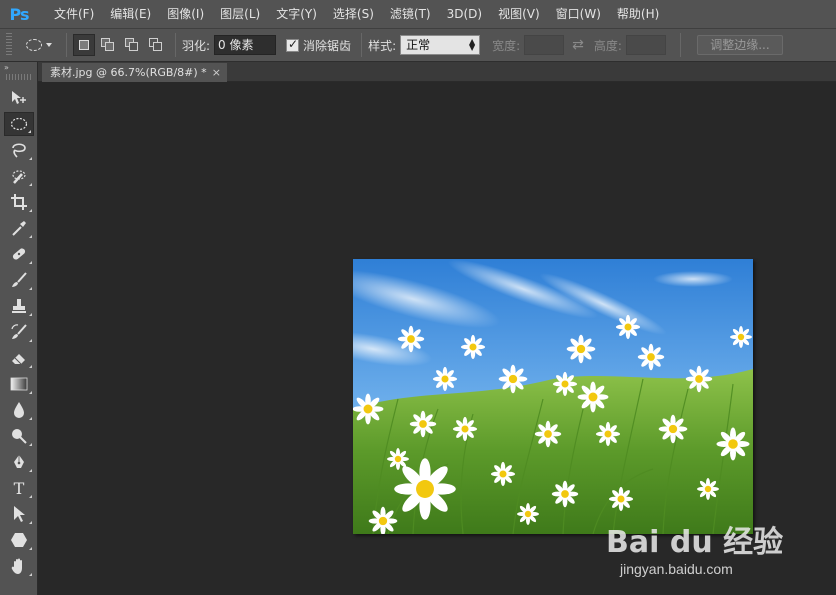 Image resolution: width=836 pixels, height=595 pixels. Describe the element at coordinates (440, 45) in the screenshot. I see `style-select: 正常 ▲ ▼` at that location.